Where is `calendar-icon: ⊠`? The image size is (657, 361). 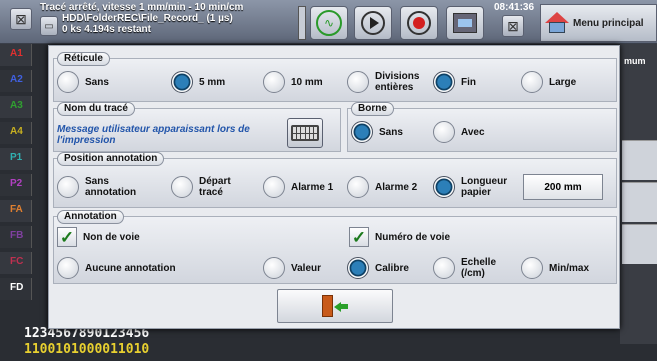
calendar-icon: ⊠ is located at coordinates (513, 26).